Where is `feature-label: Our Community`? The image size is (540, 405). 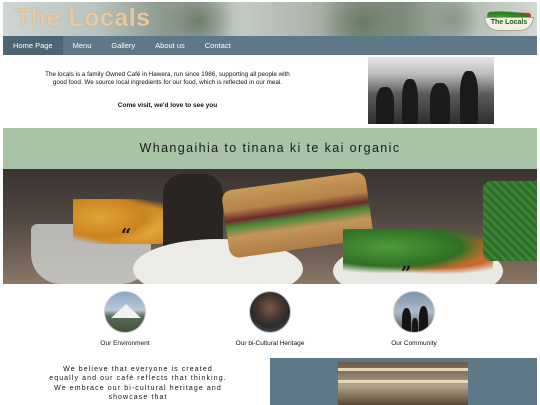 feature-label: Our Community is located at coordinates (414, 343).